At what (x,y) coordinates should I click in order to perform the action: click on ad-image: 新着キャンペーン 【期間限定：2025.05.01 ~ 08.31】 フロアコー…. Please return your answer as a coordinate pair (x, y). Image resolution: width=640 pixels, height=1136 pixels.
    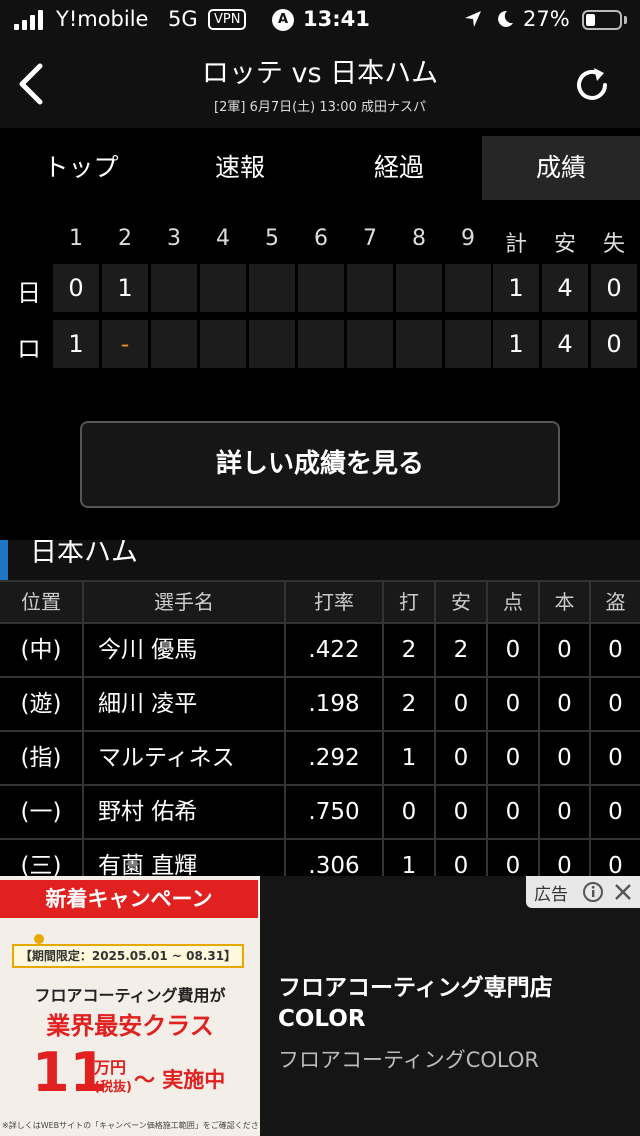
    Looking at the image, I should click on (130, 1006).